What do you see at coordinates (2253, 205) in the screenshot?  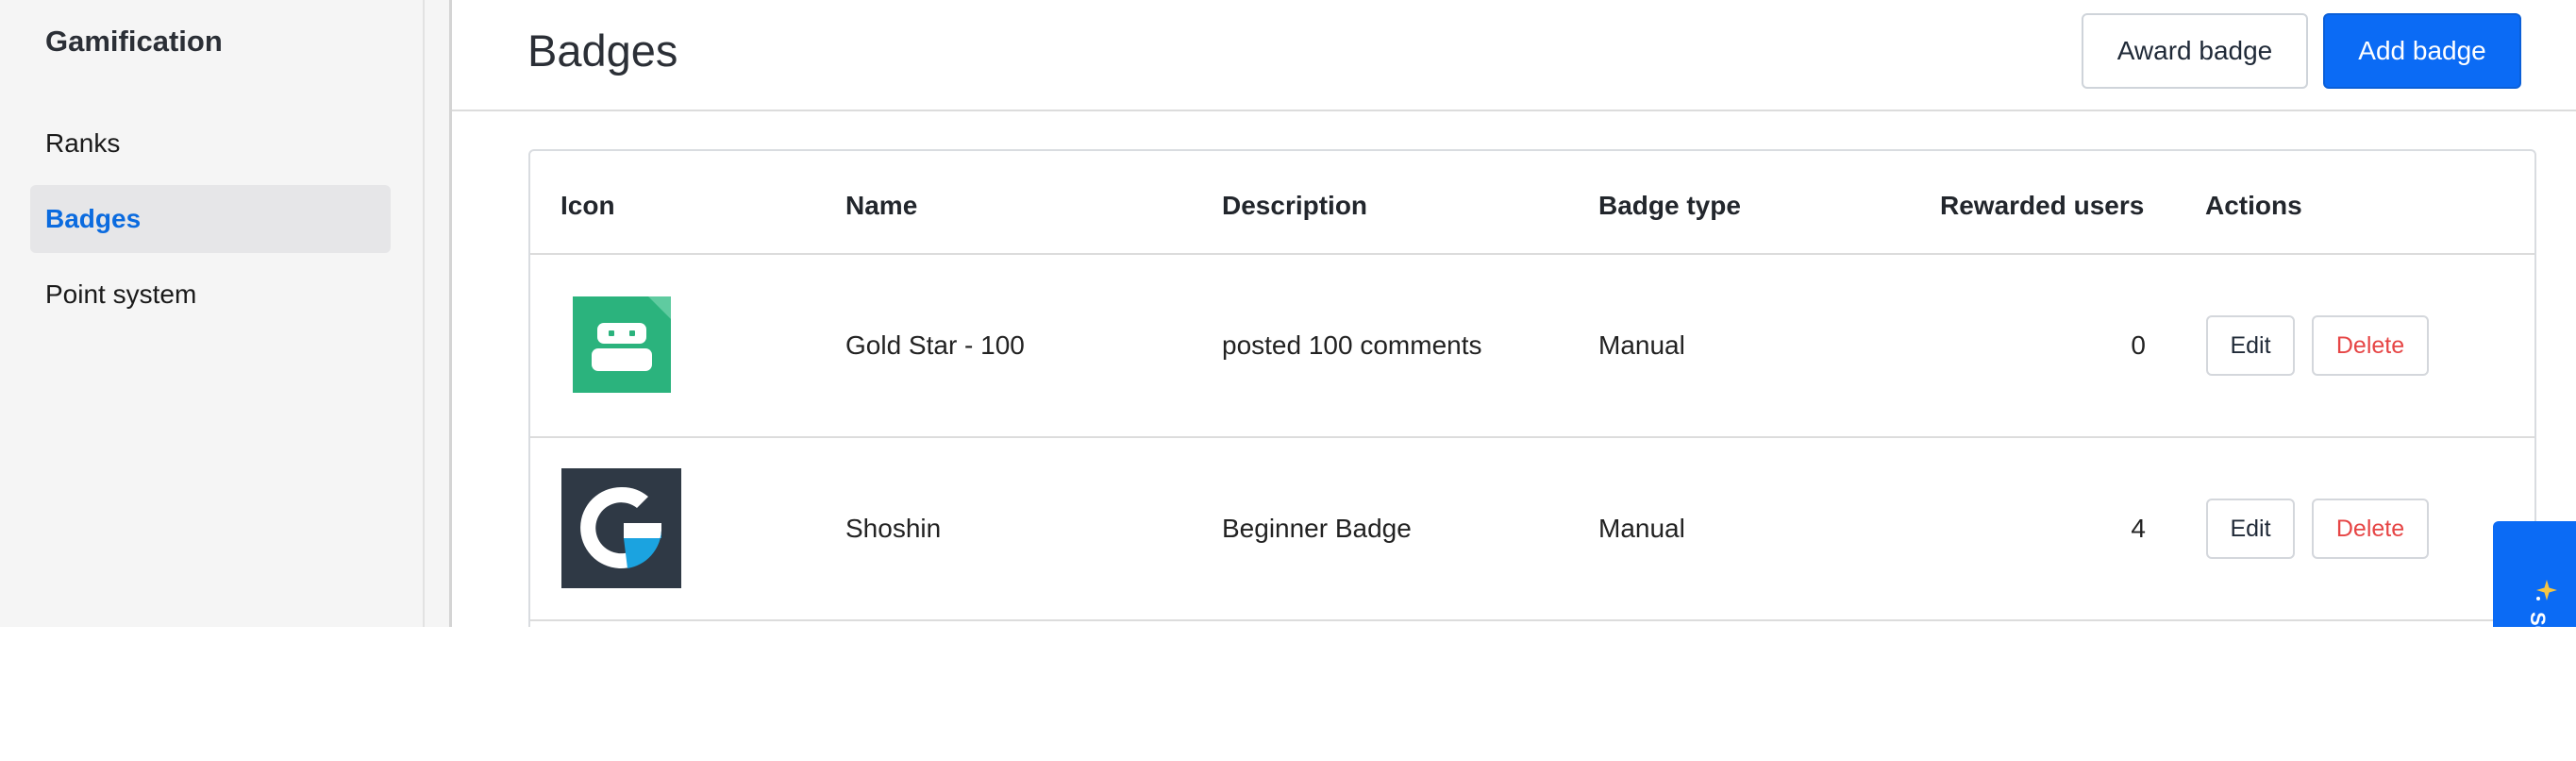 I see `column-header-actions: Actions` at bounding box center [2253, 205].